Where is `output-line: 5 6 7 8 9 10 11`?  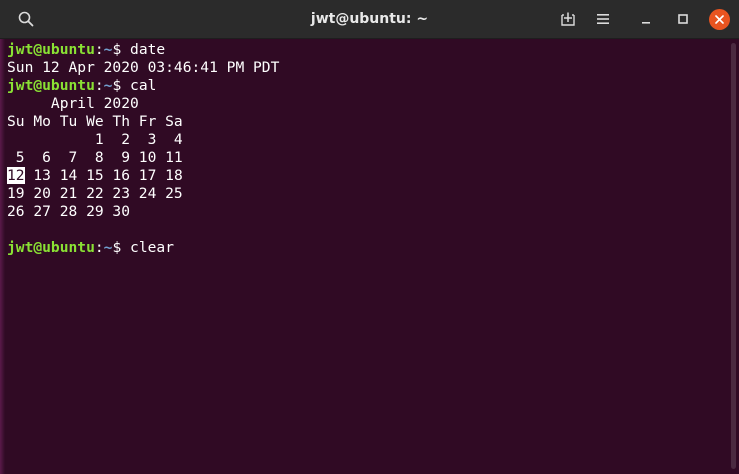 output-line: 5 6 7 8 9 10 11 is located at coordinates (95, 157).